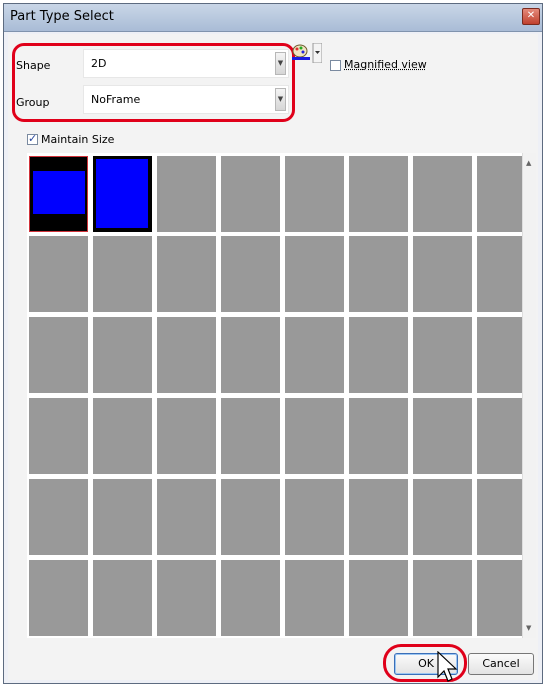  Describe the element at coordinates (447, 666) in the screenshot. I see `mouse-pointer-icon` at that location.